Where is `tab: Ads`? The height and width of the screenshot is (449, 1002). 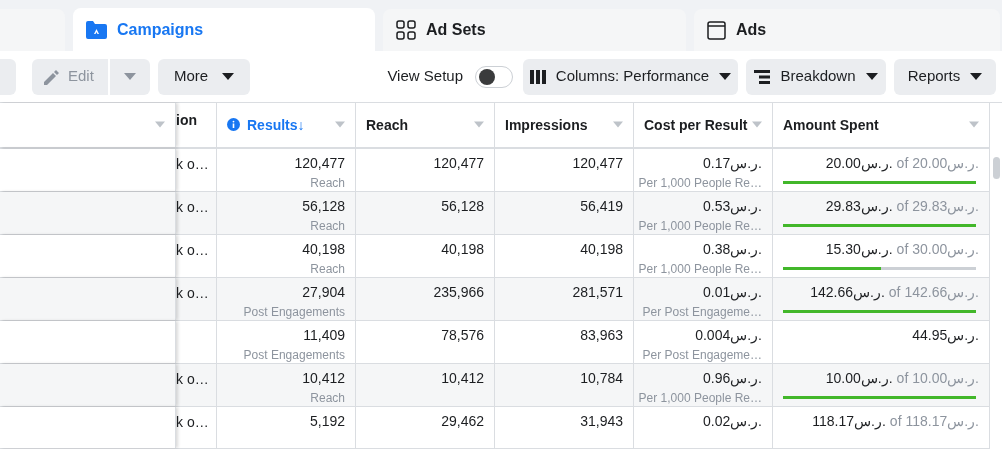
tab: Ads is located at coordinates (847, 30).